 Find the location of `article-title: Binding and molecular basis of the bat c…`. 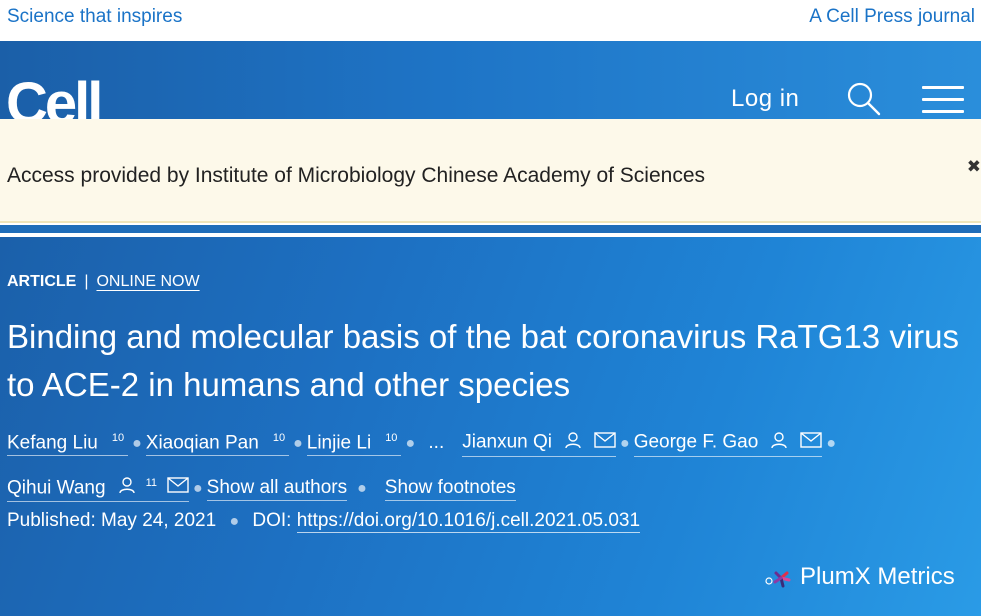

article-title: Binding and molecular basis of the bat c… is located at coordinates (483, 360).